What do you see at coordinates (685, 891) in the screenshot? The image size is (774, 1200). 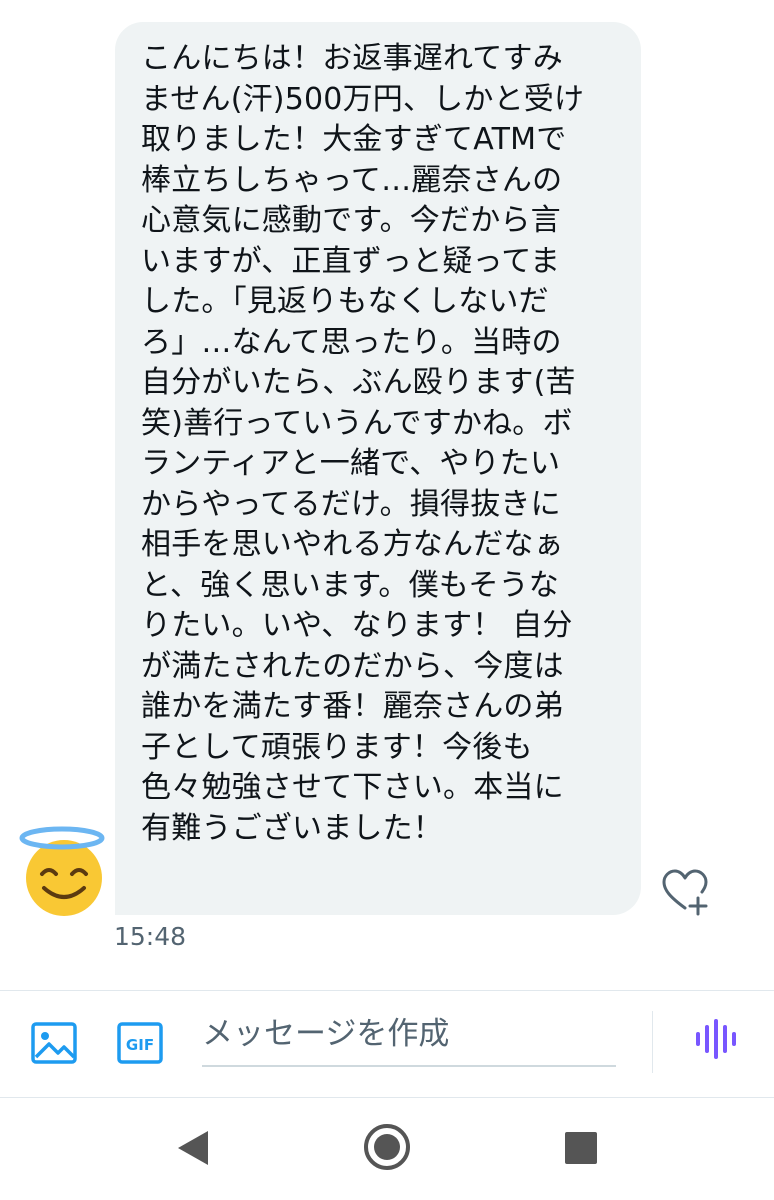 I see `heart-plus-icon` at bounding box center [685, 891].